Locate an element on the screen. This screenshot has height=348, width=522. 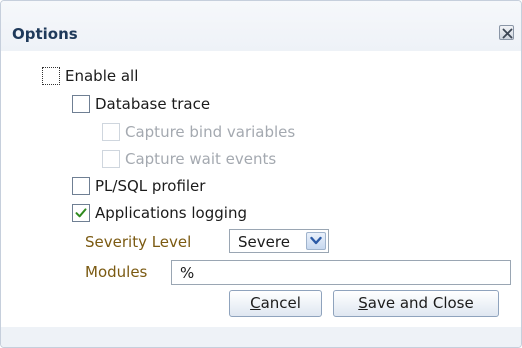
enable-all-label: Enable all is located at coordinates (102, 76).